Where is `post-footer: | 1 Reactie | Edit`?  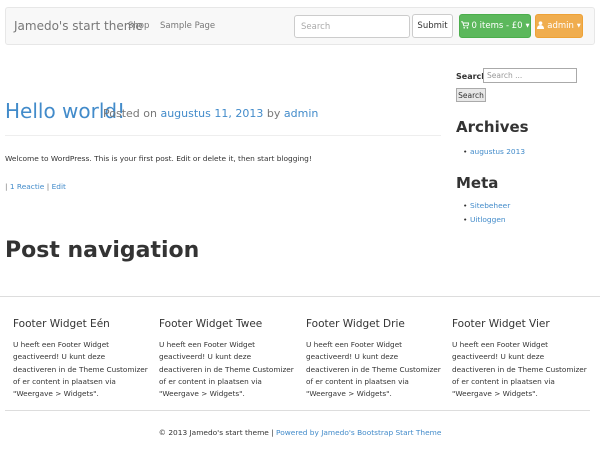
post-footer: | 1 Reactie | Edit is located at coordinates (35, 186).